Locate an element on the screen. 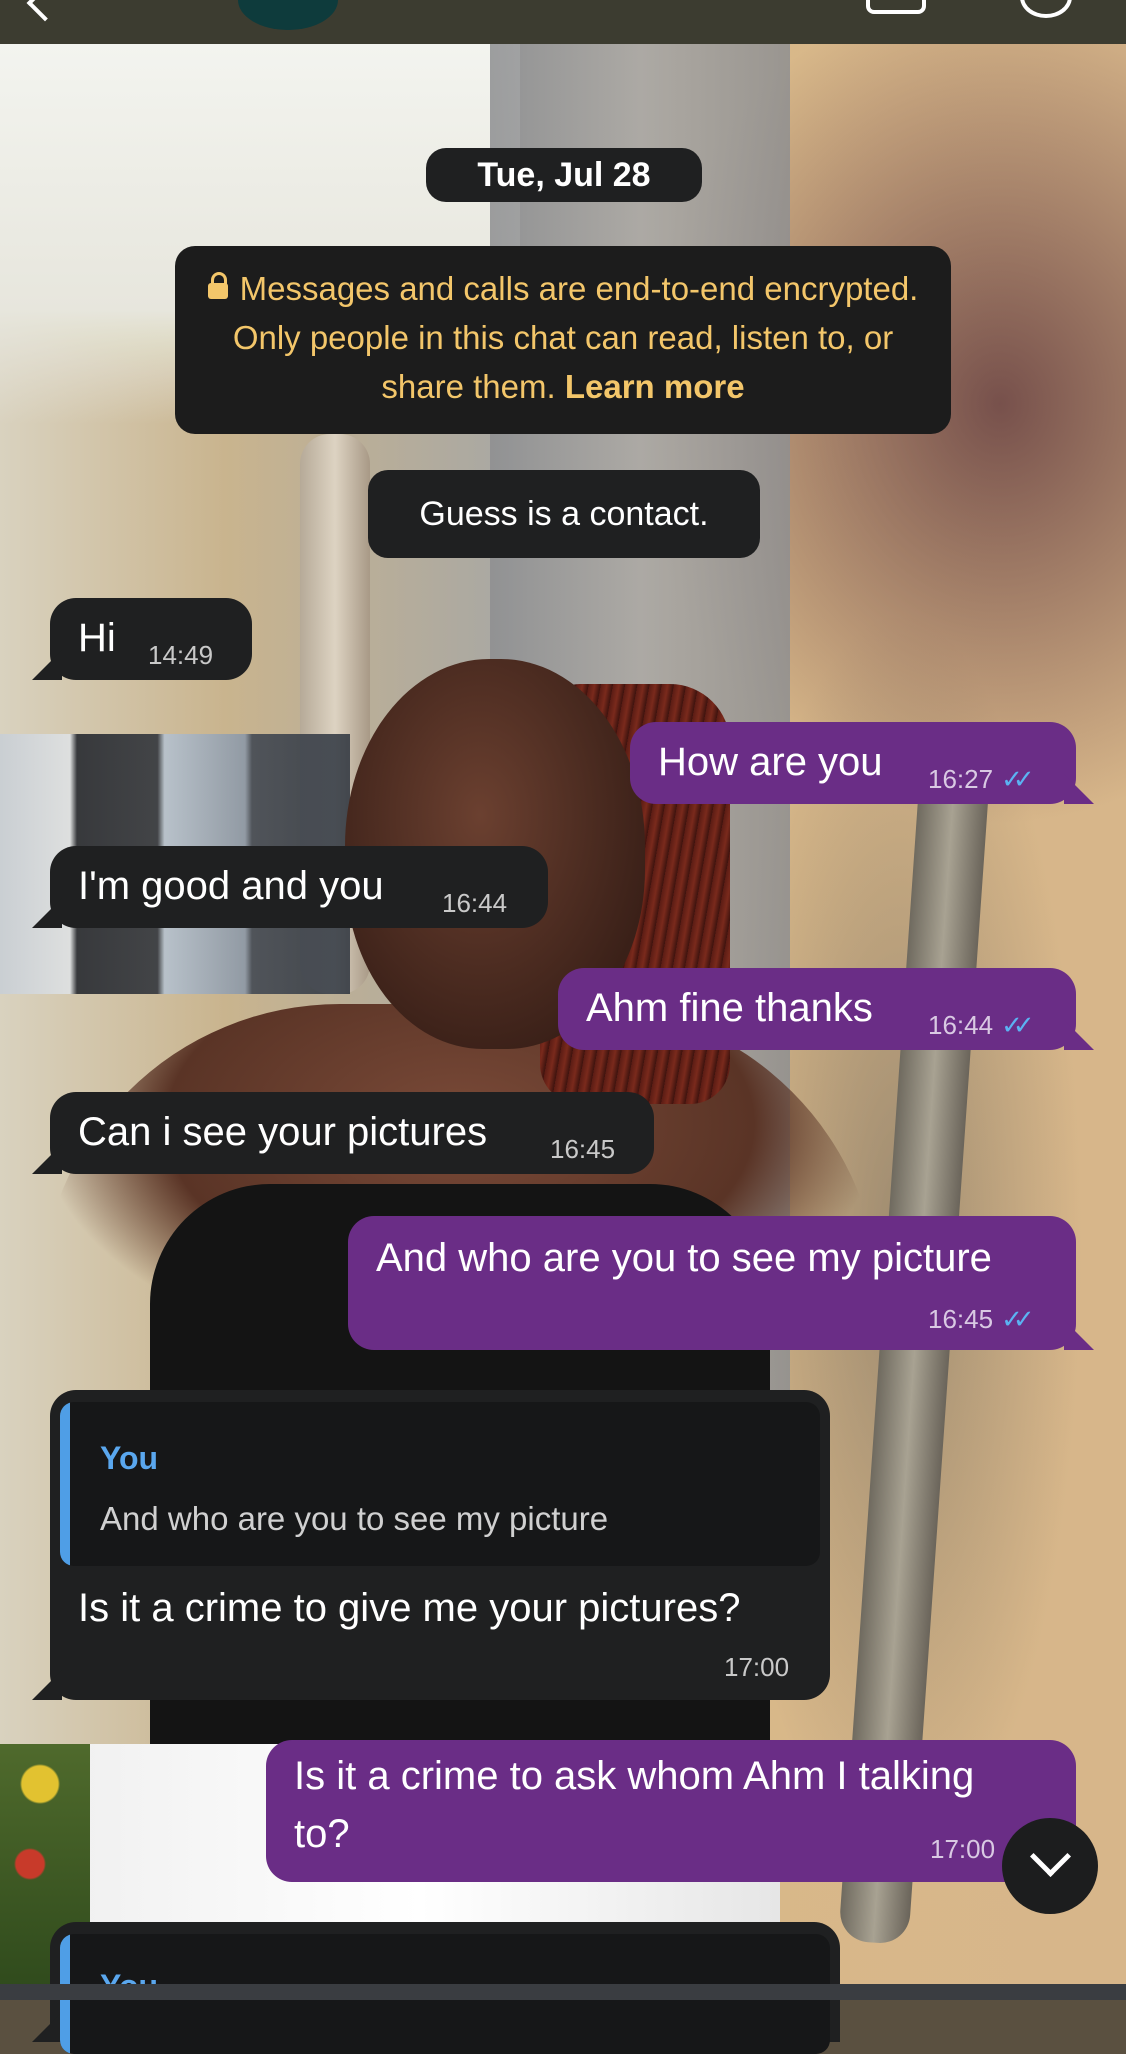 The height and width of the screenshot is (2054, 1126). message-time: 16:44 ✓✓ is located at coordinates (981, 1025).